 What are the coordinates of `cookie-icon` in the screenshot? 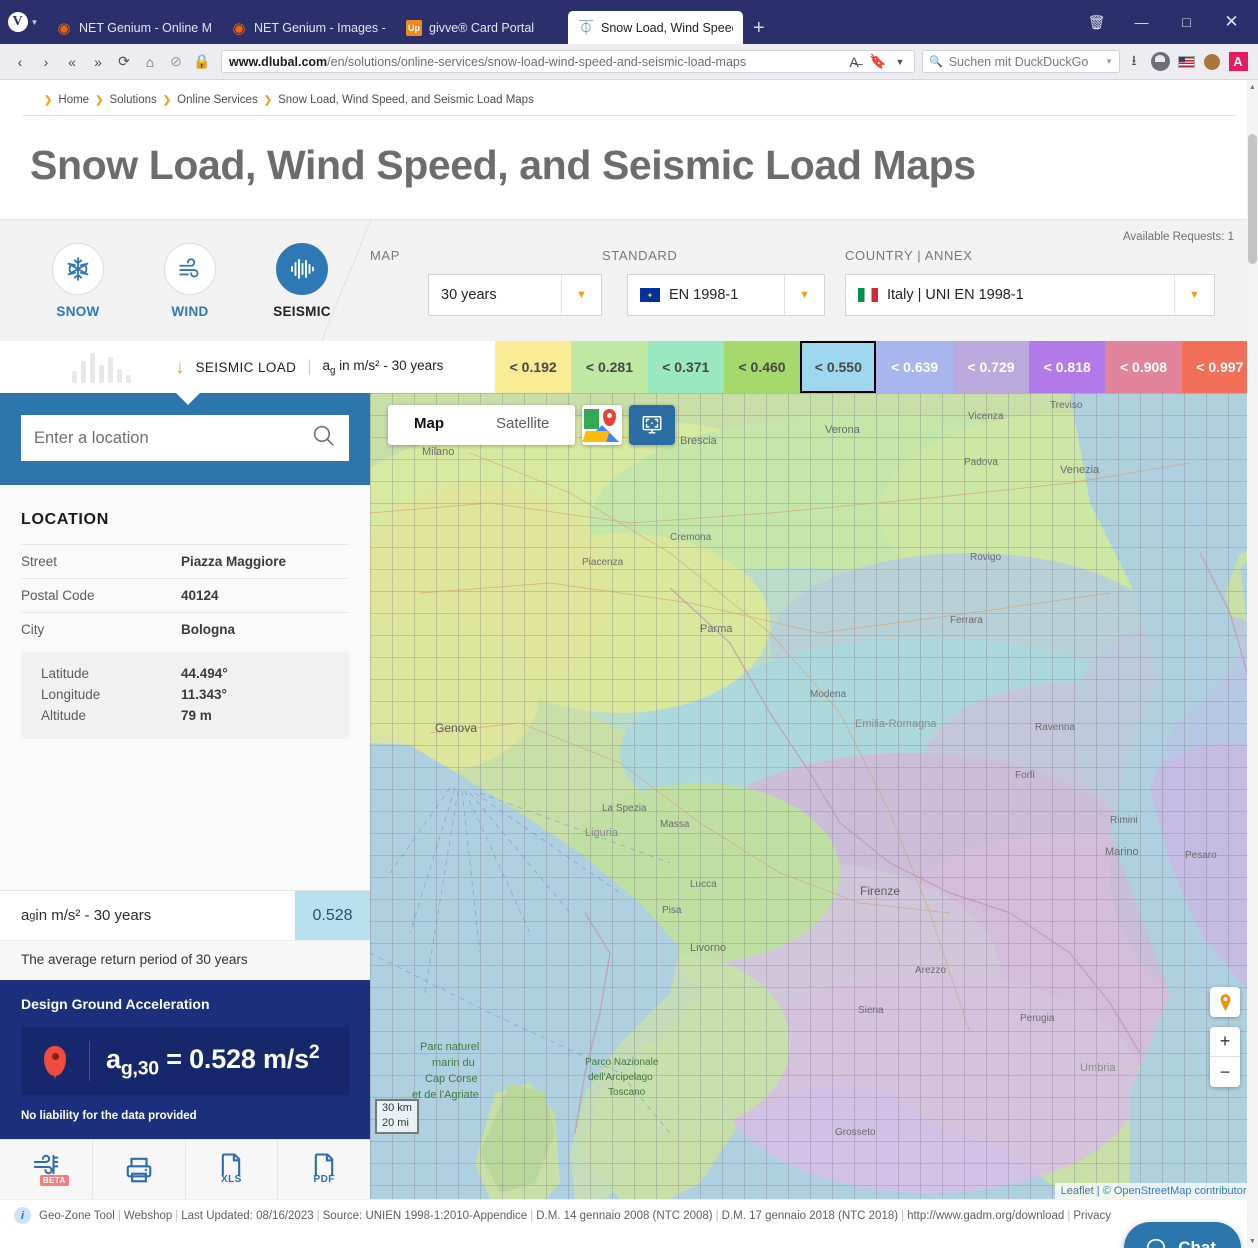 It's located at (1212, 62).